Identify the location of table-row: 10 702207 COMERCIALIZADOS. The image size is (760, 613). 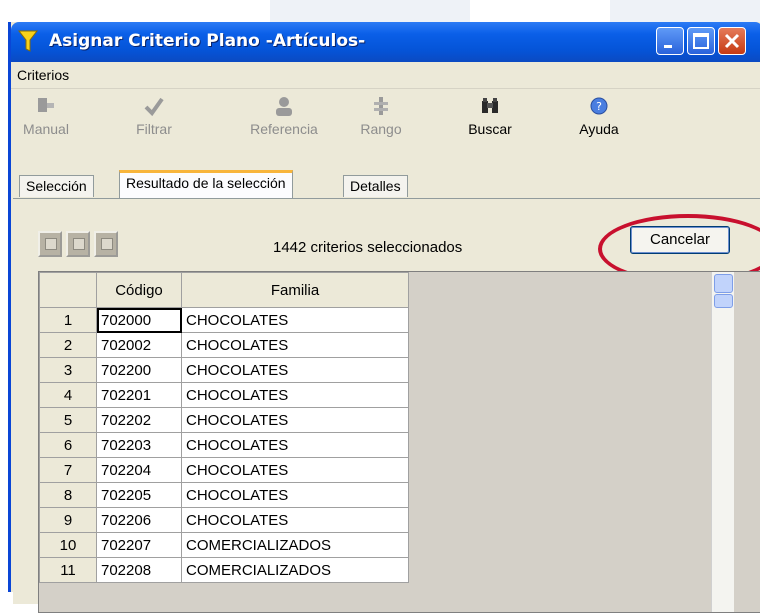
(224, 545).